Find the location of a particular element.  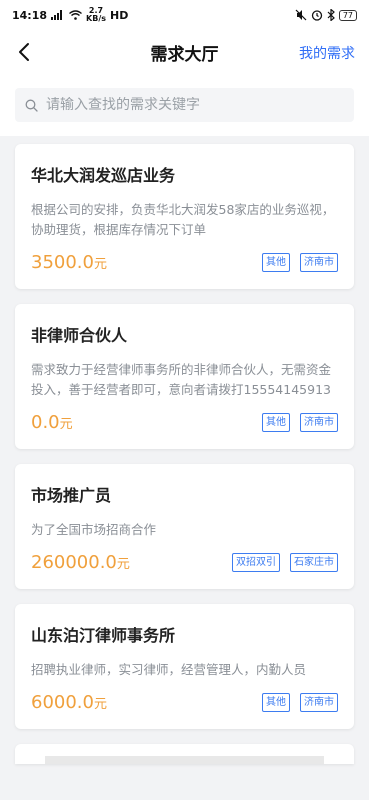

status-time: 14:18 is located at coordinates (30, 15).